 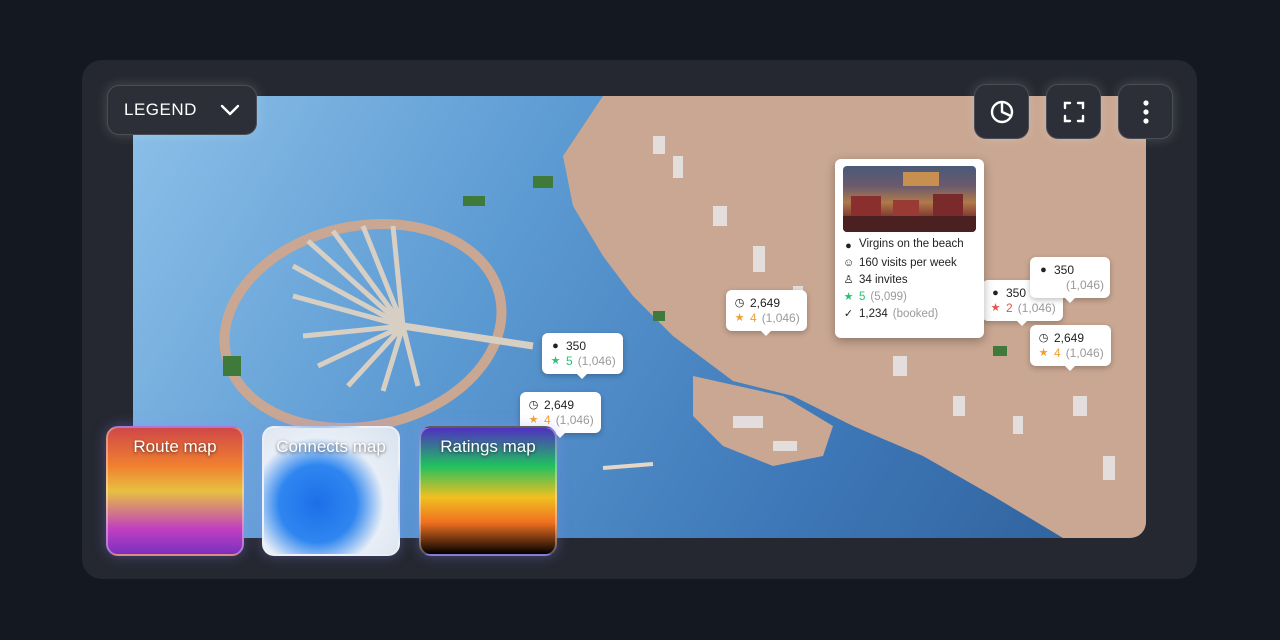 I want to click on fullscreen-button, so click(x=1073, y=111).